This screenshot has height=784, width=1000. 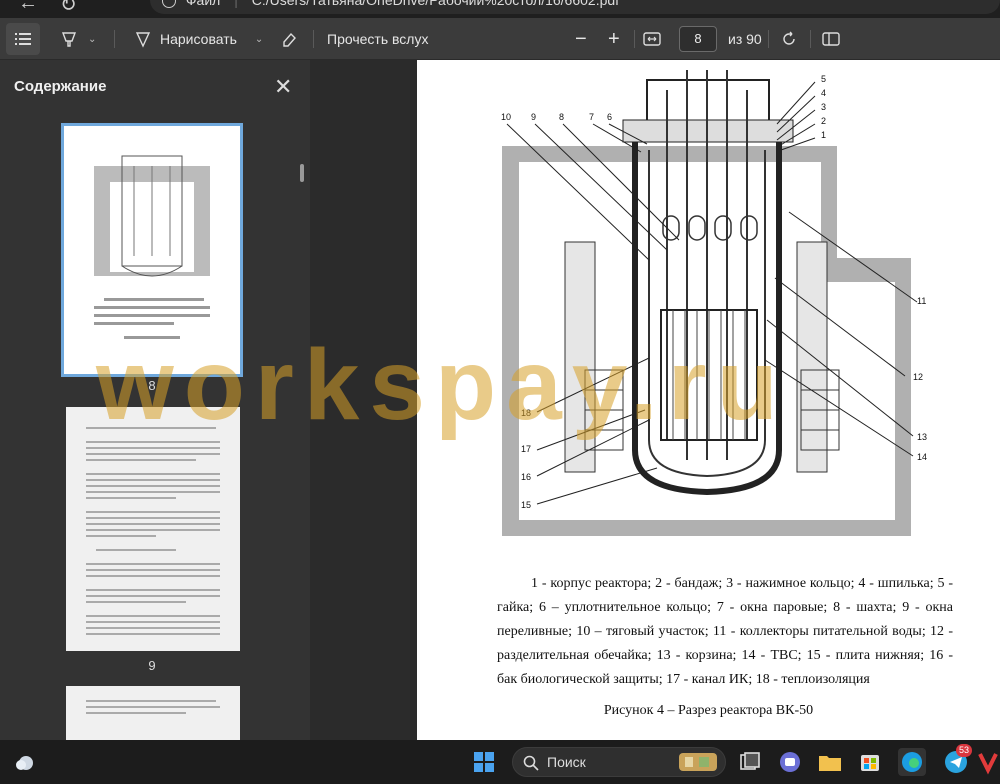 I want to click on label-2: 2, so click(x=823, y=121).